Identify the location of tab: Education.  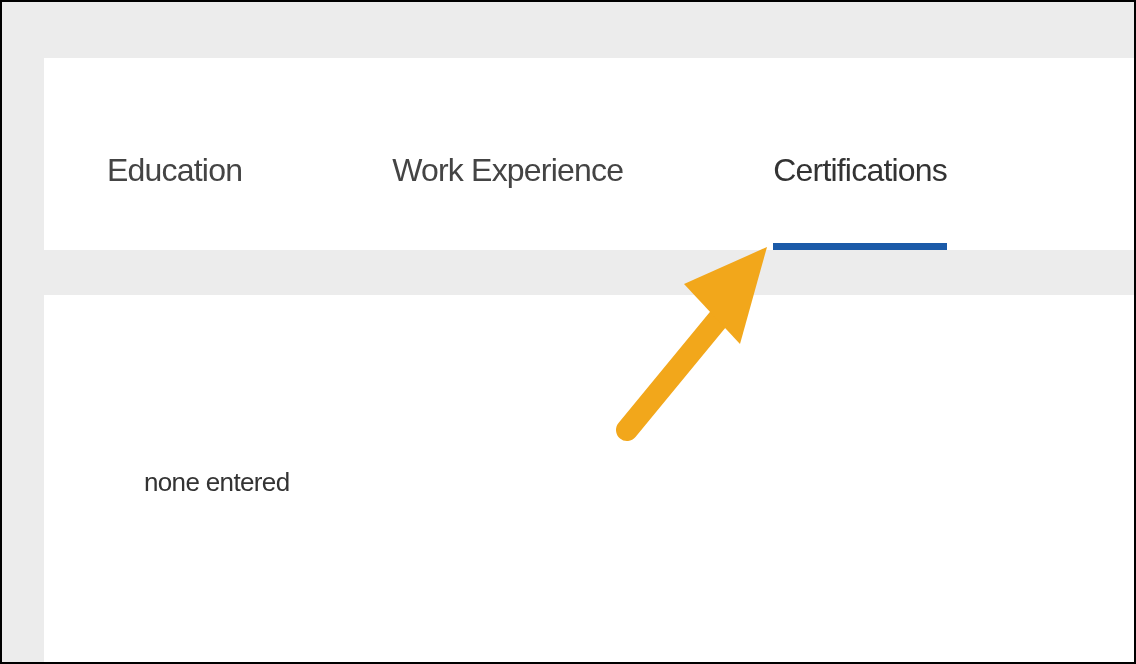
(175, 198).